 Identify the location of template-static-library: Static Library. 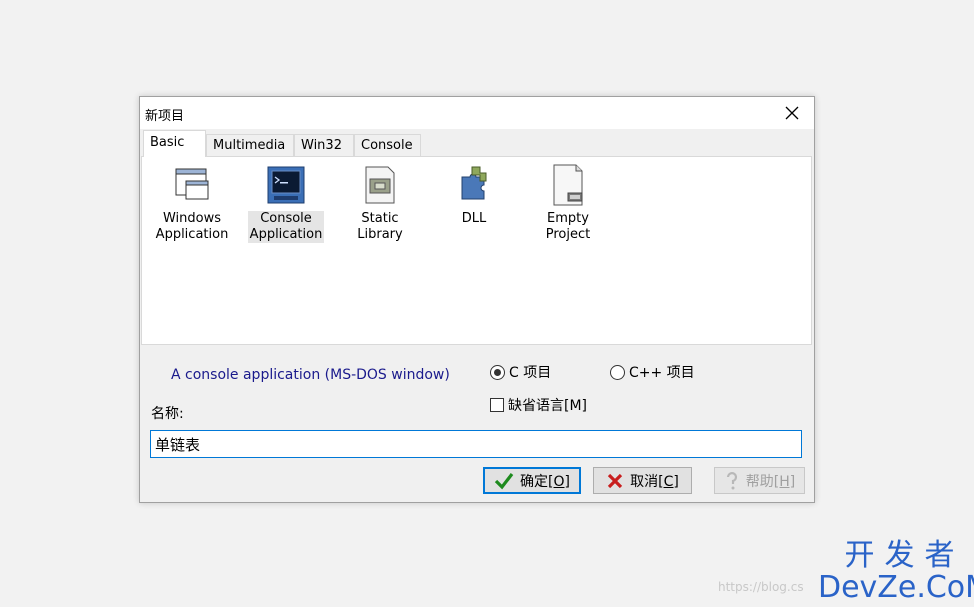
(380, 203).